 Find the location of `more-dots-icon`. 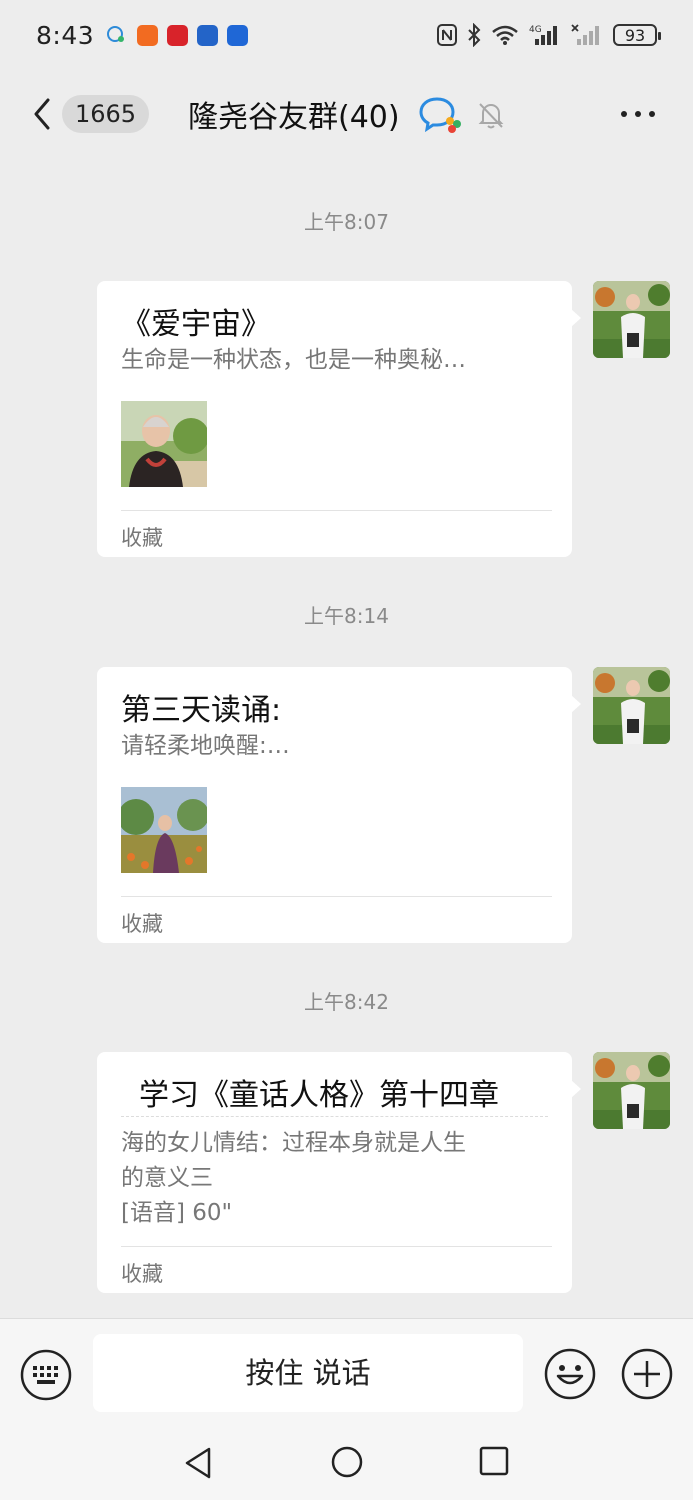

more-dots-icon is located at coordinates (638, 114).